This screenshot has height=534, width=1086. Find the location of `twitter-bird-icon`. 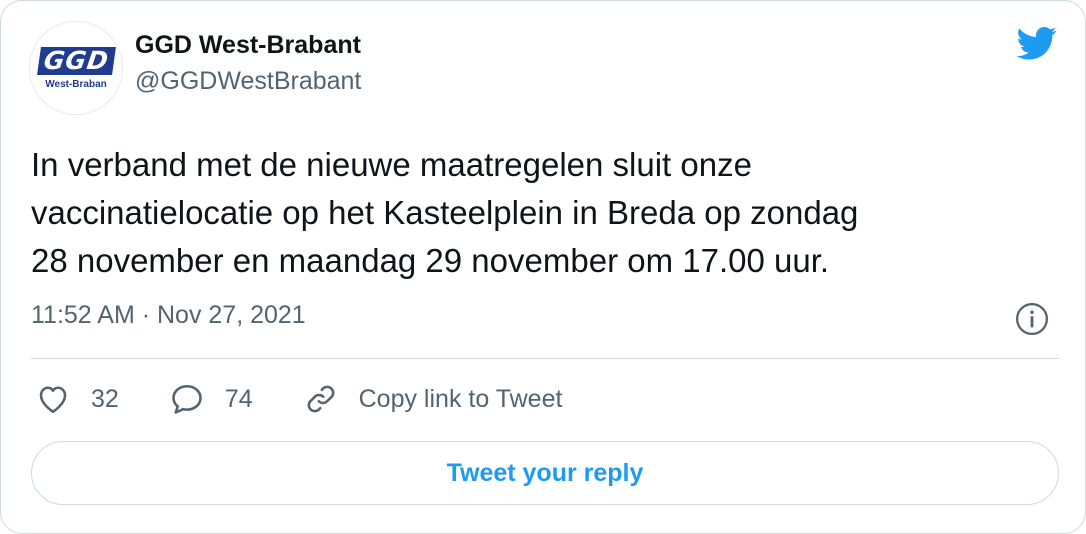

twitter-bird-icon is located at coordinates (1037, 43).